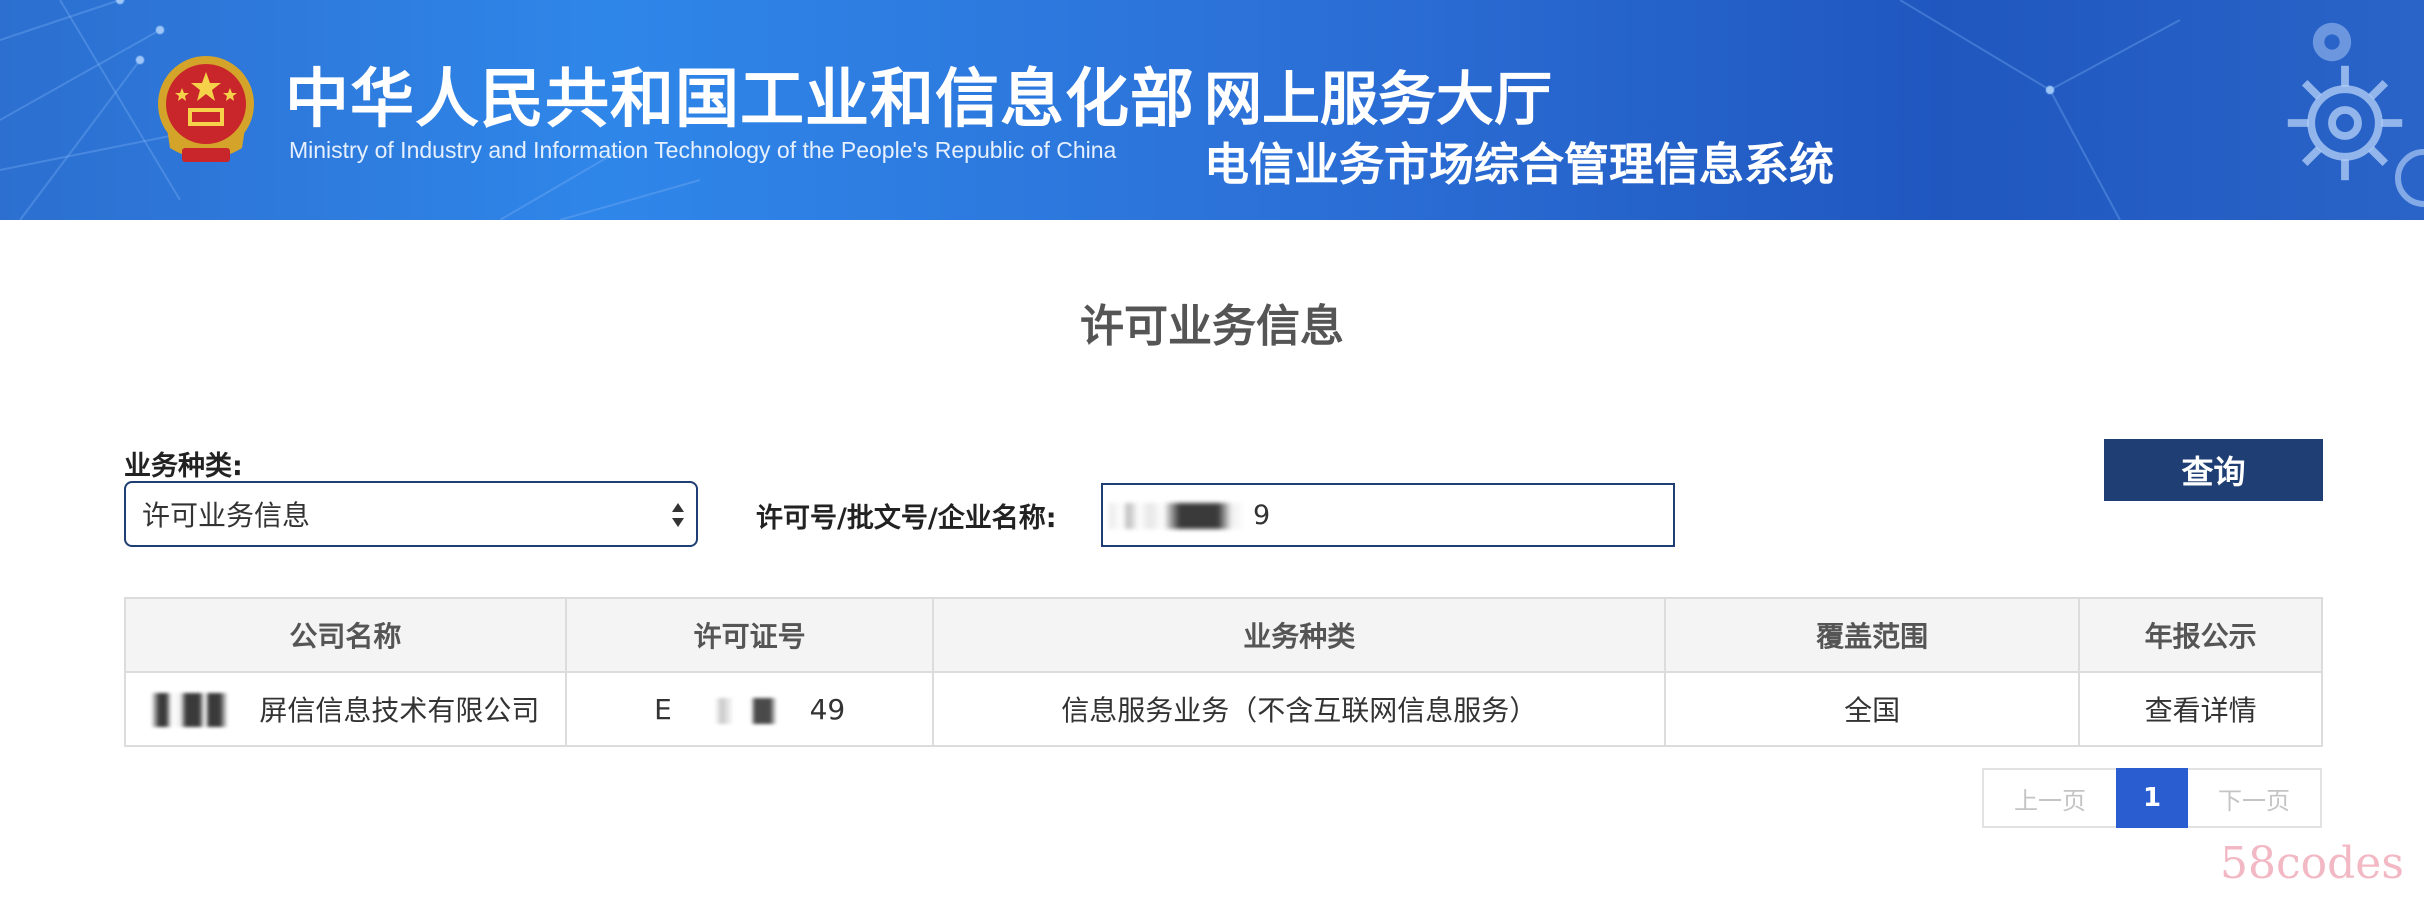 The image size is (2424, 898). Describe the element at coordinates (399, 710) in the screenshot. I see `company-name-visible: 屏信信息技术有限公司` at that location.